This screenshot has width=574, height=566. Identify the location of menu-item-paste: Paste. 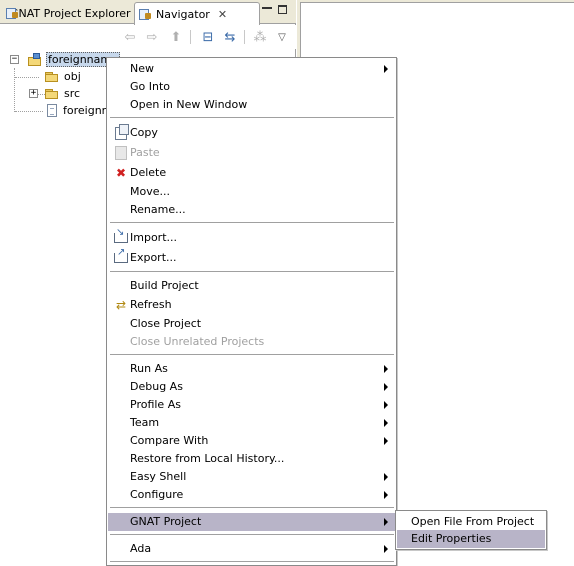
(251, 153).